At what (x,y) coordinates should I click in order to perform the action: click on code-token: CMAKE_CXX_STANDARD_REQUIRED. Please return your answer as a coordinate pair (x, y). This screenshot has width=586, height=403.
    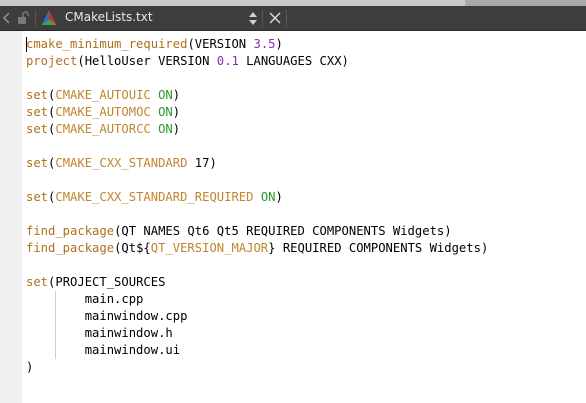
    Looking at the image, I should click on (154, 197).